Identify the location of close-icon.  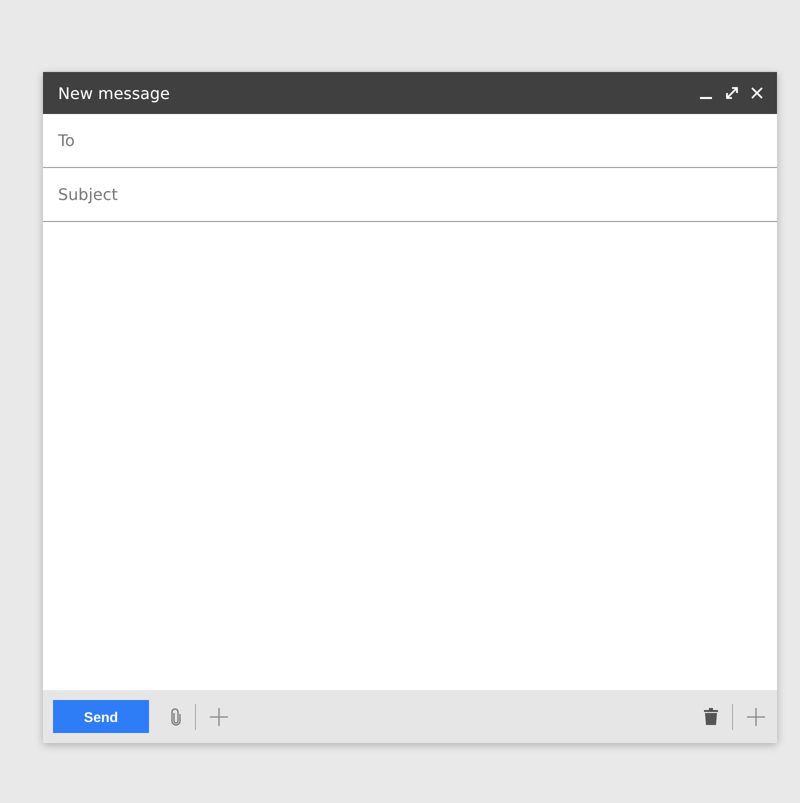
(757, 93).